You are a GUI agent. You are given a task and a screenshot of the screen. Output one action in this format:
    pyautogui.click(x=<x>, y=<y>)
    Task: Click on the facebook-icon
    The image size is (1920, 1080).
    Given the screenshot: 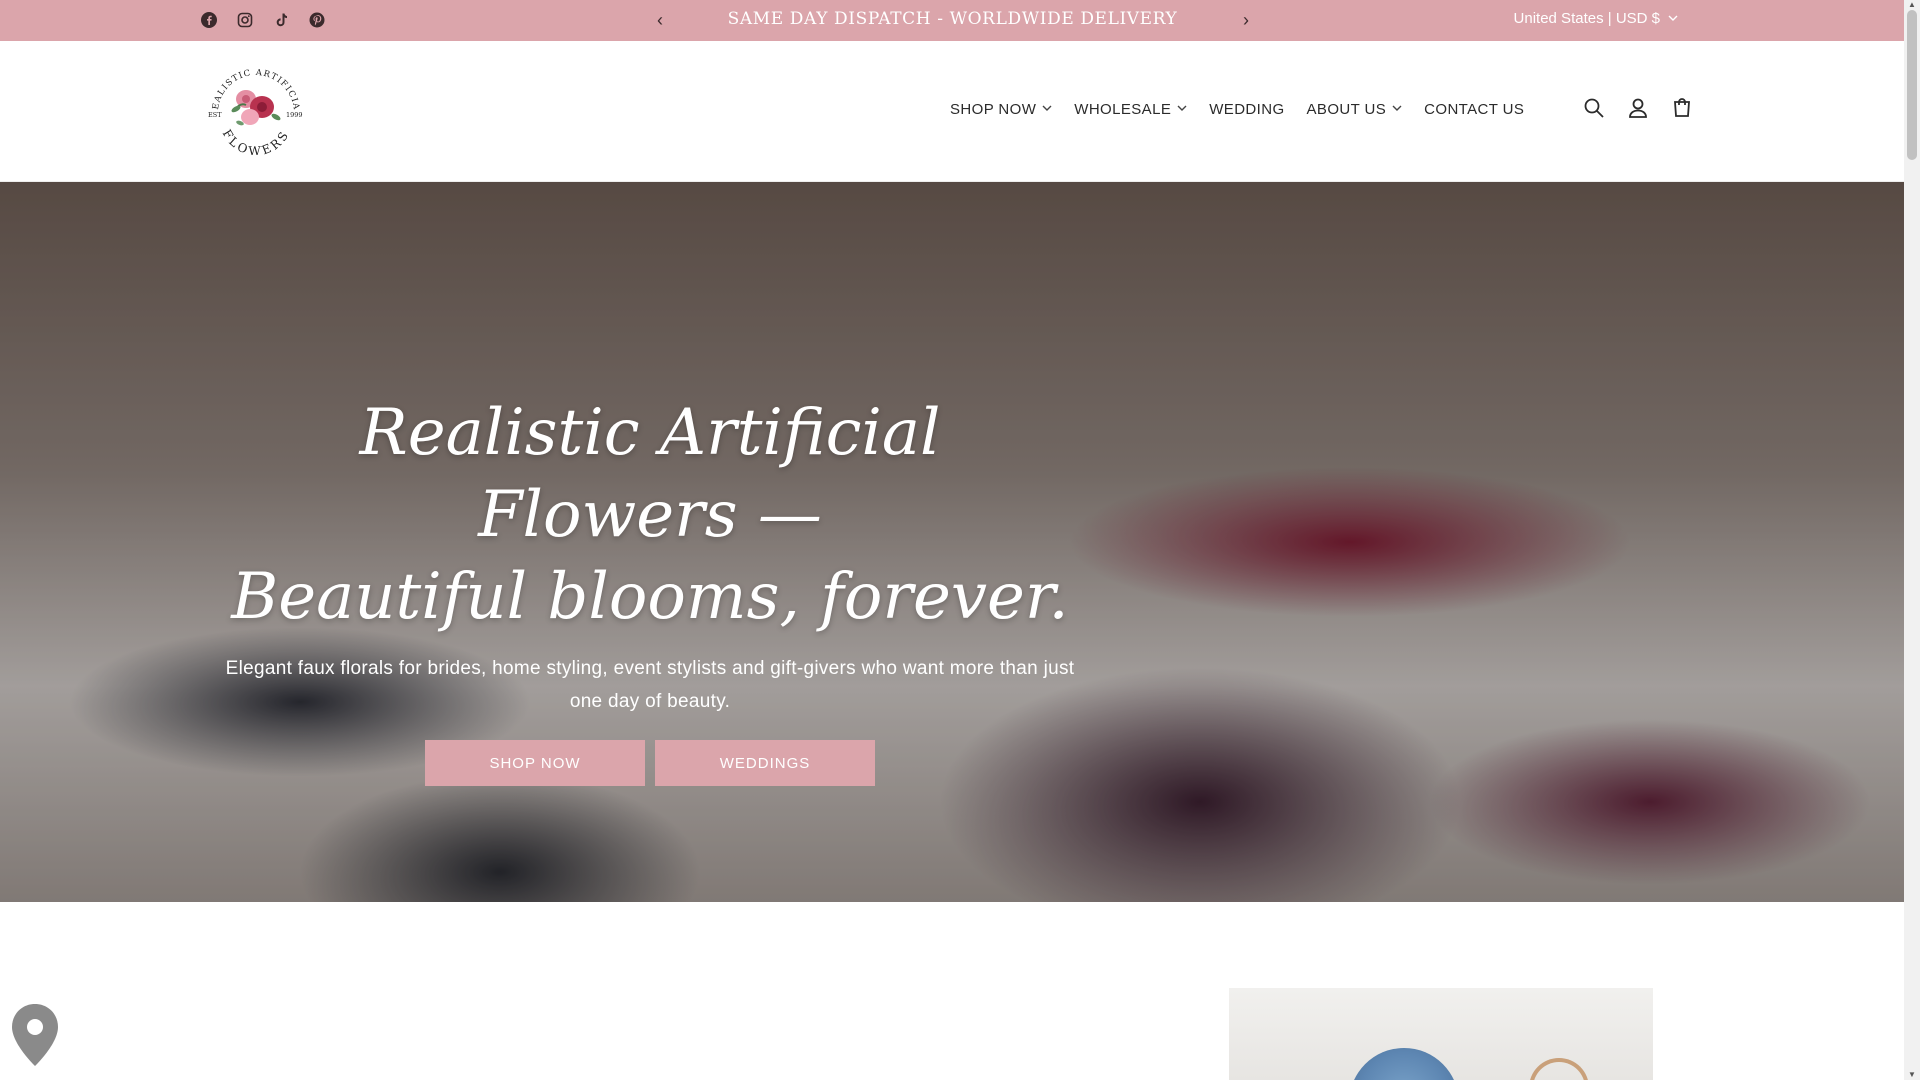 What is the action you would take?
    pyautogui.click(x=209, y=20)
    